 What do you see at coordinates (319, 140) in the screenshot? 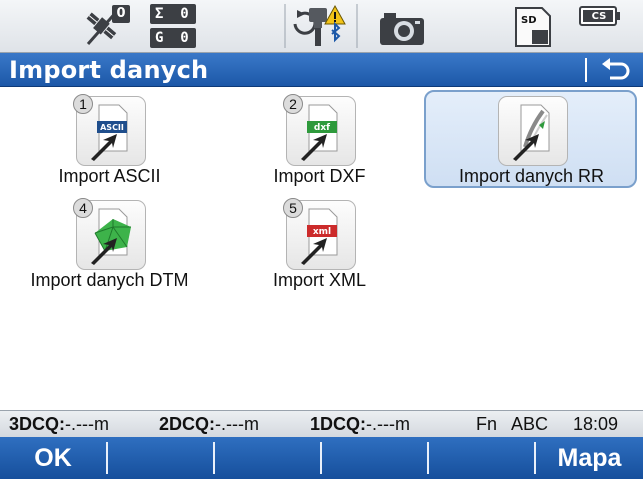
I see `tile-import-dxf: dxf 2 Import DXF` at bounding box center [319, 140].